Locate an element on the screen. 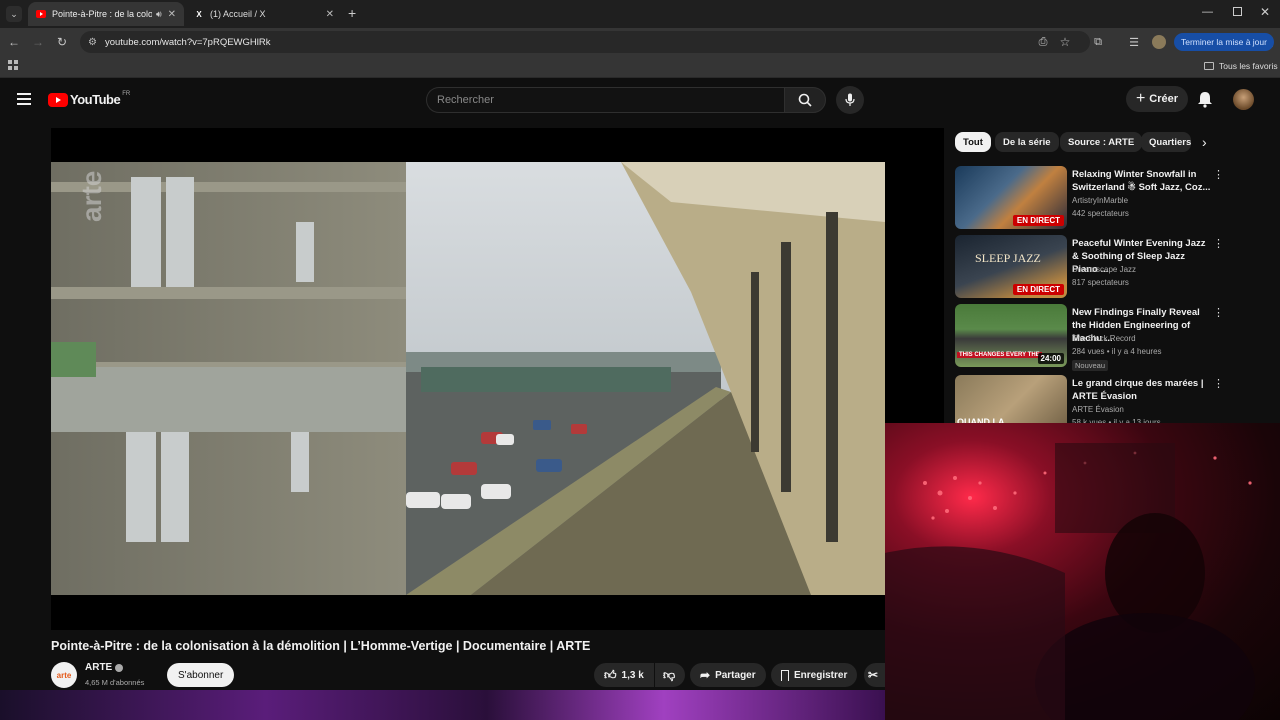 This screenshot has height=720, width=1280. site-info-icon: ⚙ is located at coordinates (92, 42).